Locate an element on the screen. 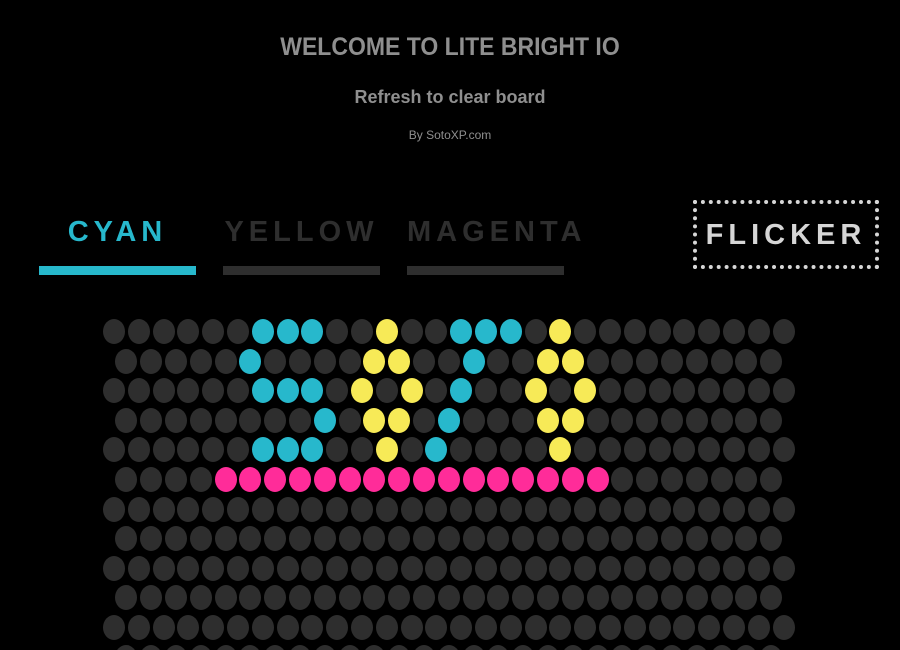  tab-magenta: MAGENTA is located at coordinates (494, 245).